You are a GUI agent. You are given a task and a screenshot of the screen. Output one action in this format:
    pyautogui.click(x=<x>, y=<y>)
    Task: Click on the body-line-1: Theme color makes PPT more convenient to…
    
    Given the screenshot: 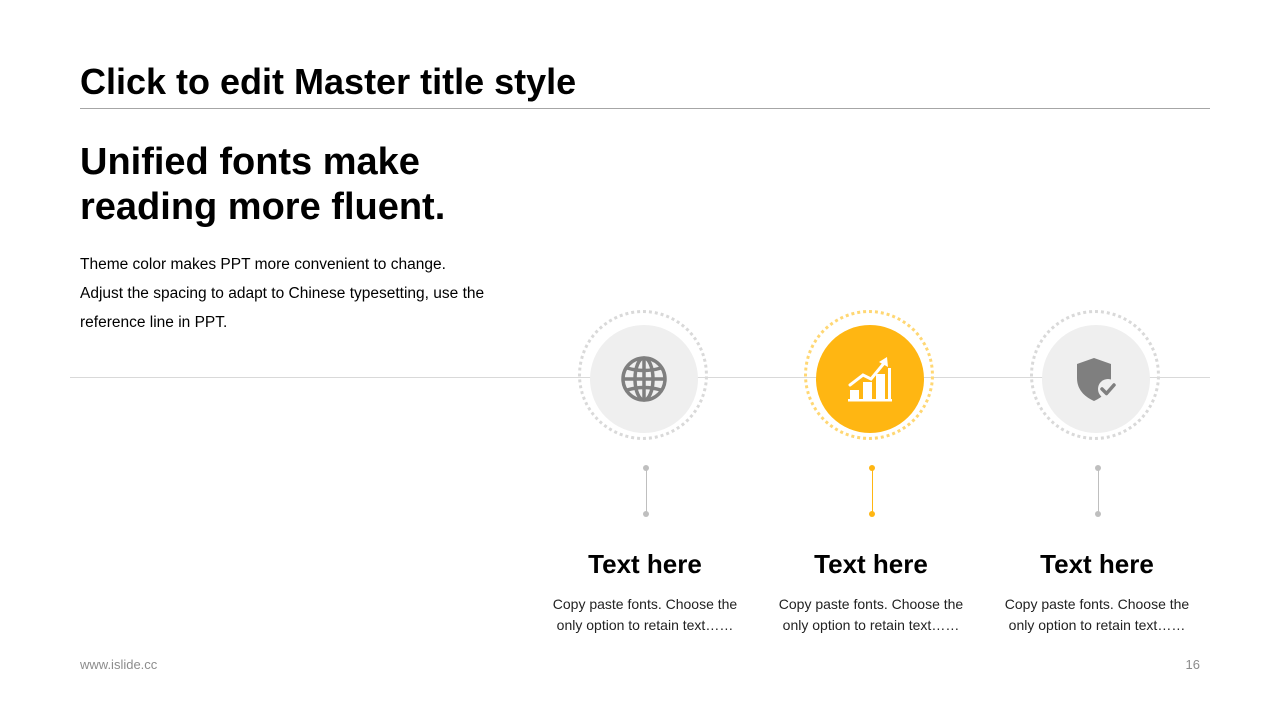 What is the action you would take?
    pyautogui.click(x=263, y=264)
    